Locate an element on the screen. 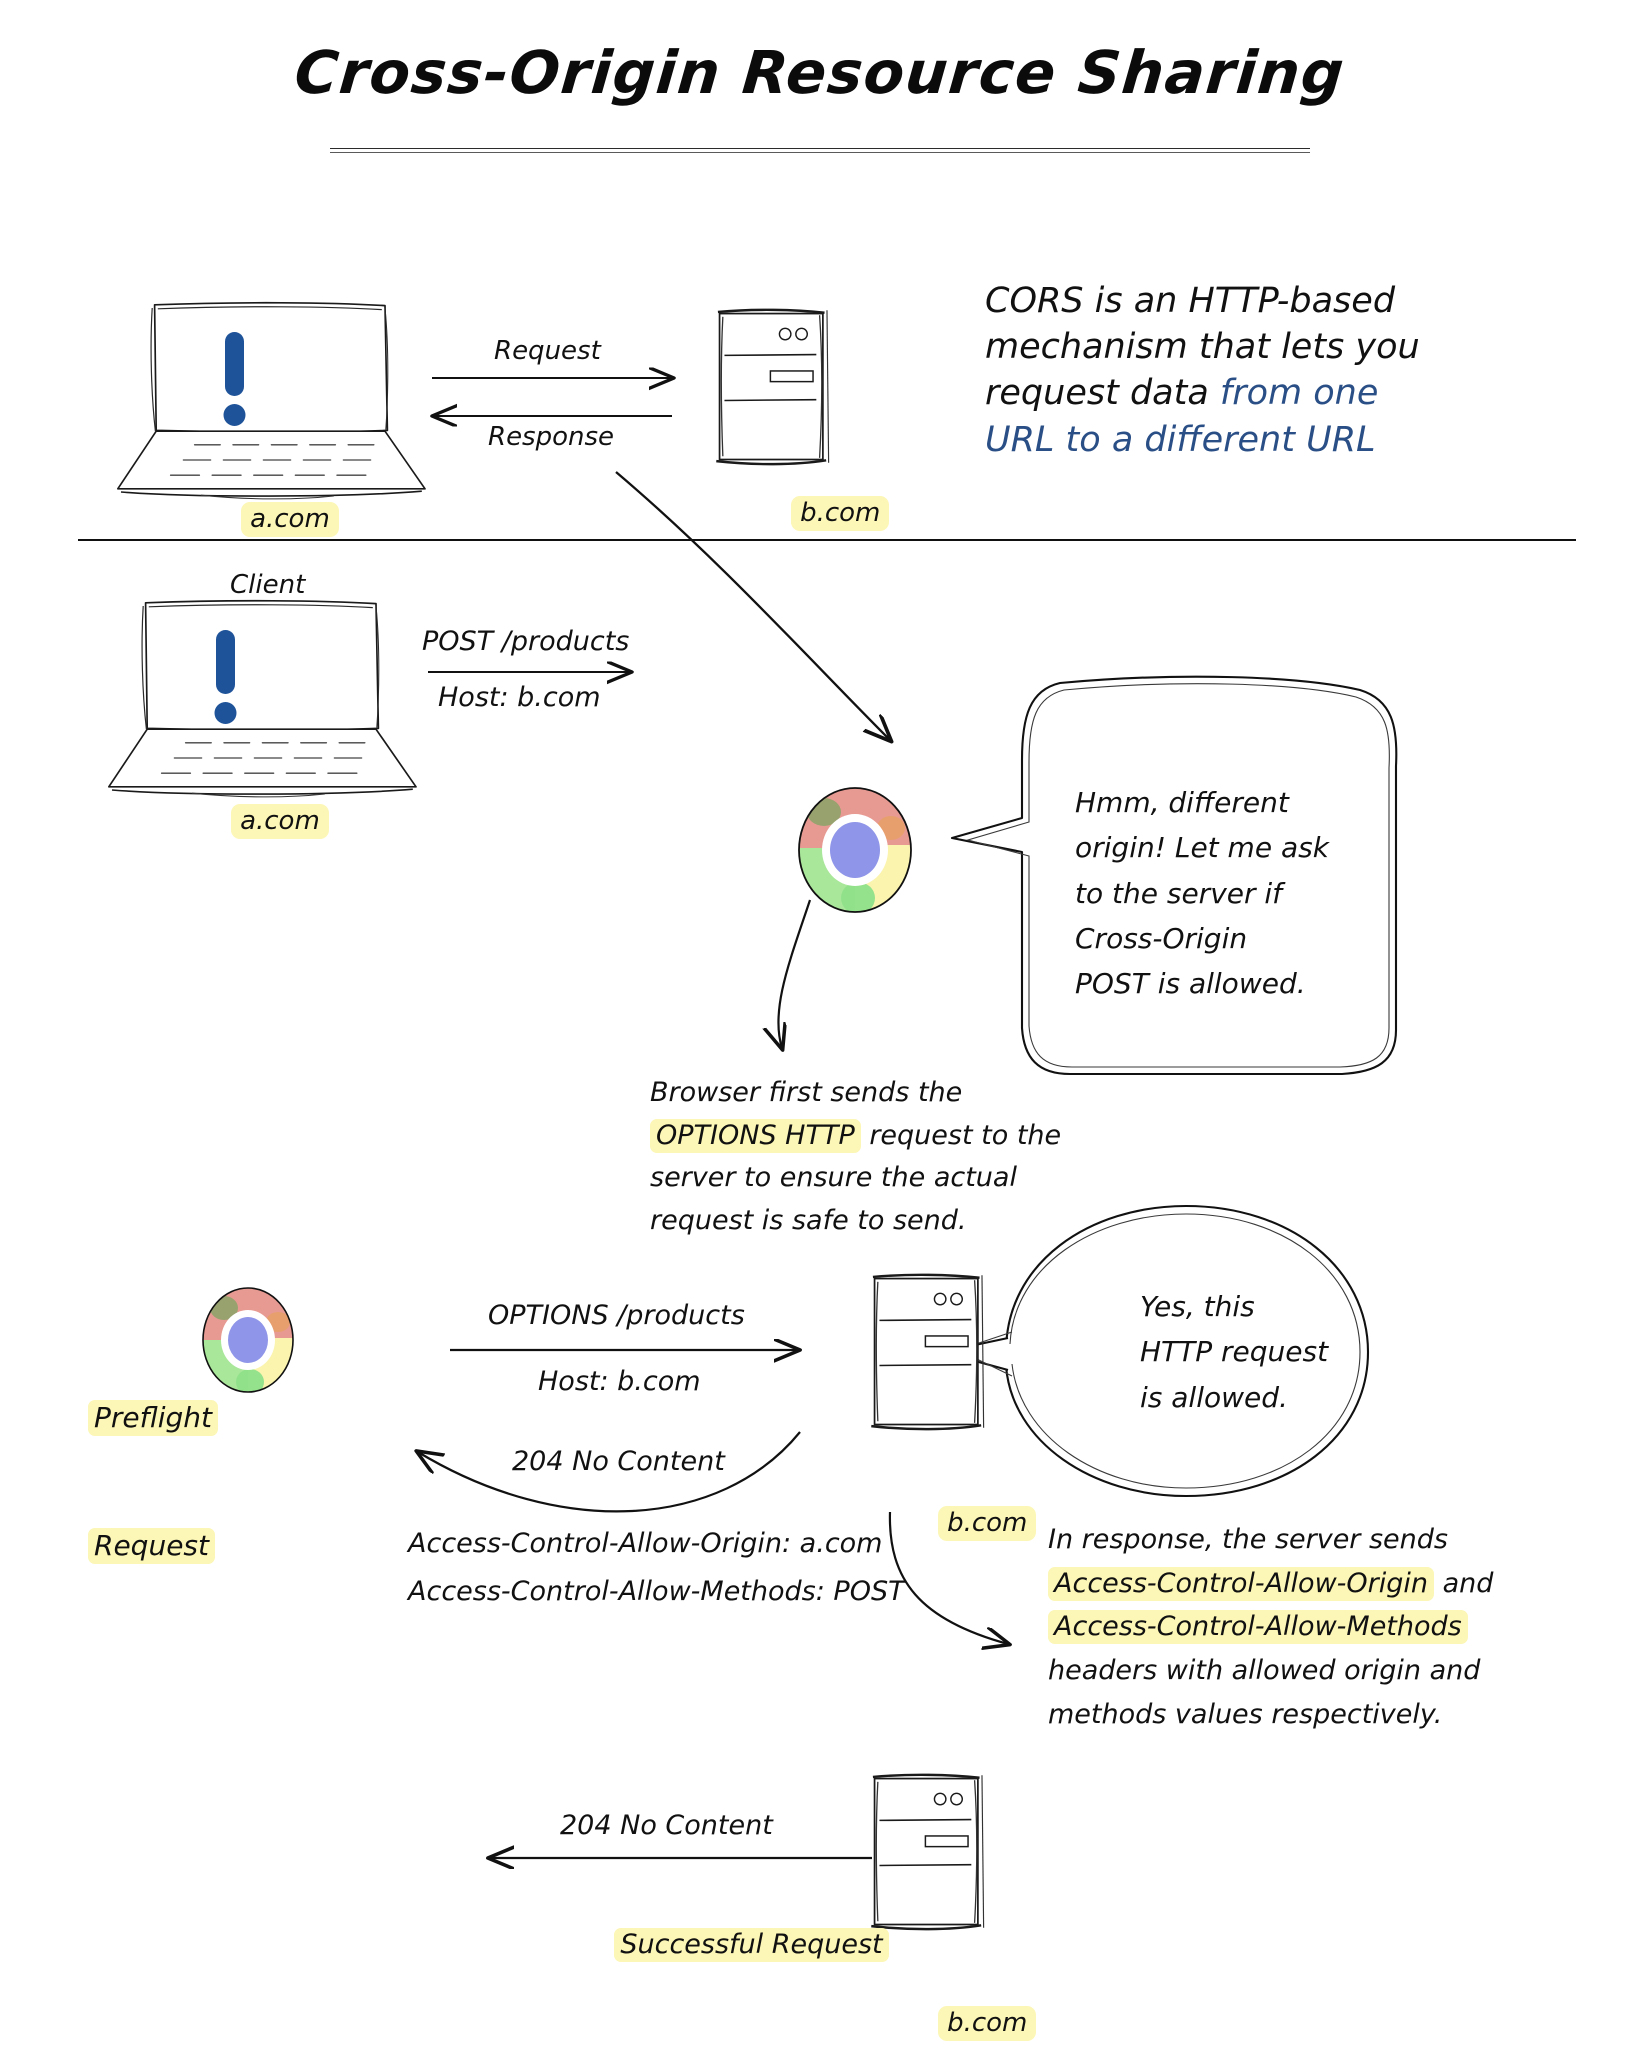 The width and height of the screenshot is (1640, 2064). note-browser-highlight: OPTIONS HTTP is located at coordinates (755, 1135).